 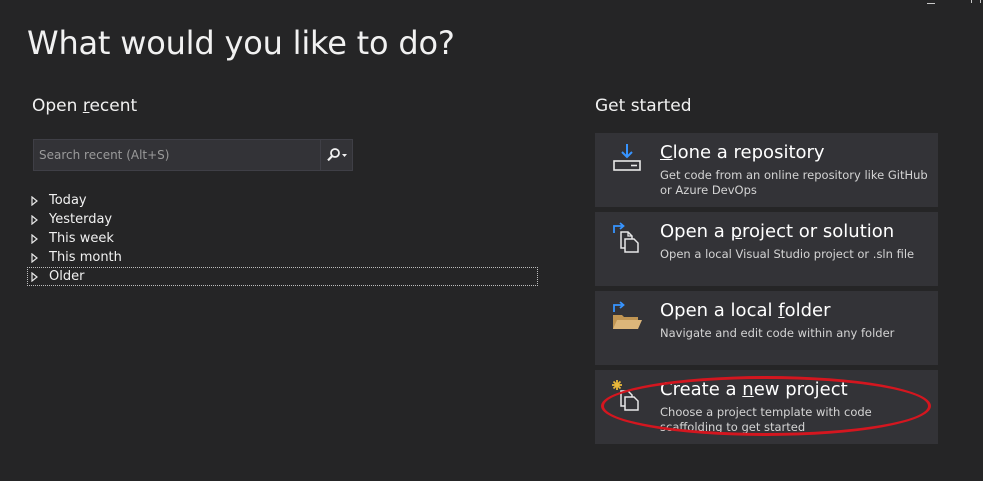 I want to click on recent-group-this-week: This week, so click(x=282, y=238).